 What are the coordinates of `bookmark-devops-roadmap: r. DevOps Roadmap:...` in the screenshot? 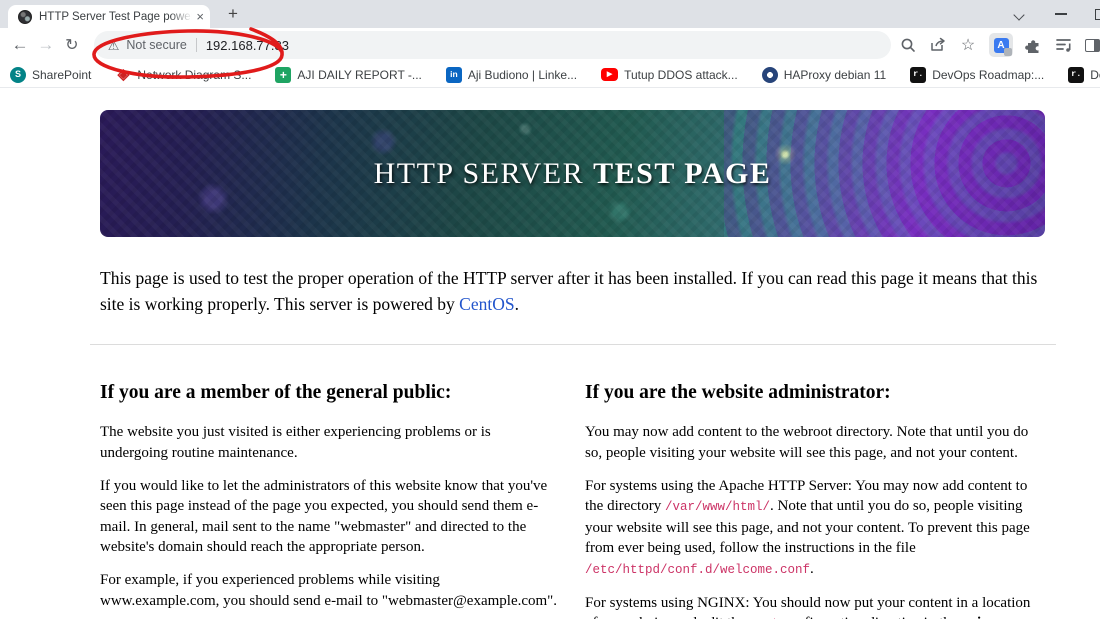 It's located at (977, 74).